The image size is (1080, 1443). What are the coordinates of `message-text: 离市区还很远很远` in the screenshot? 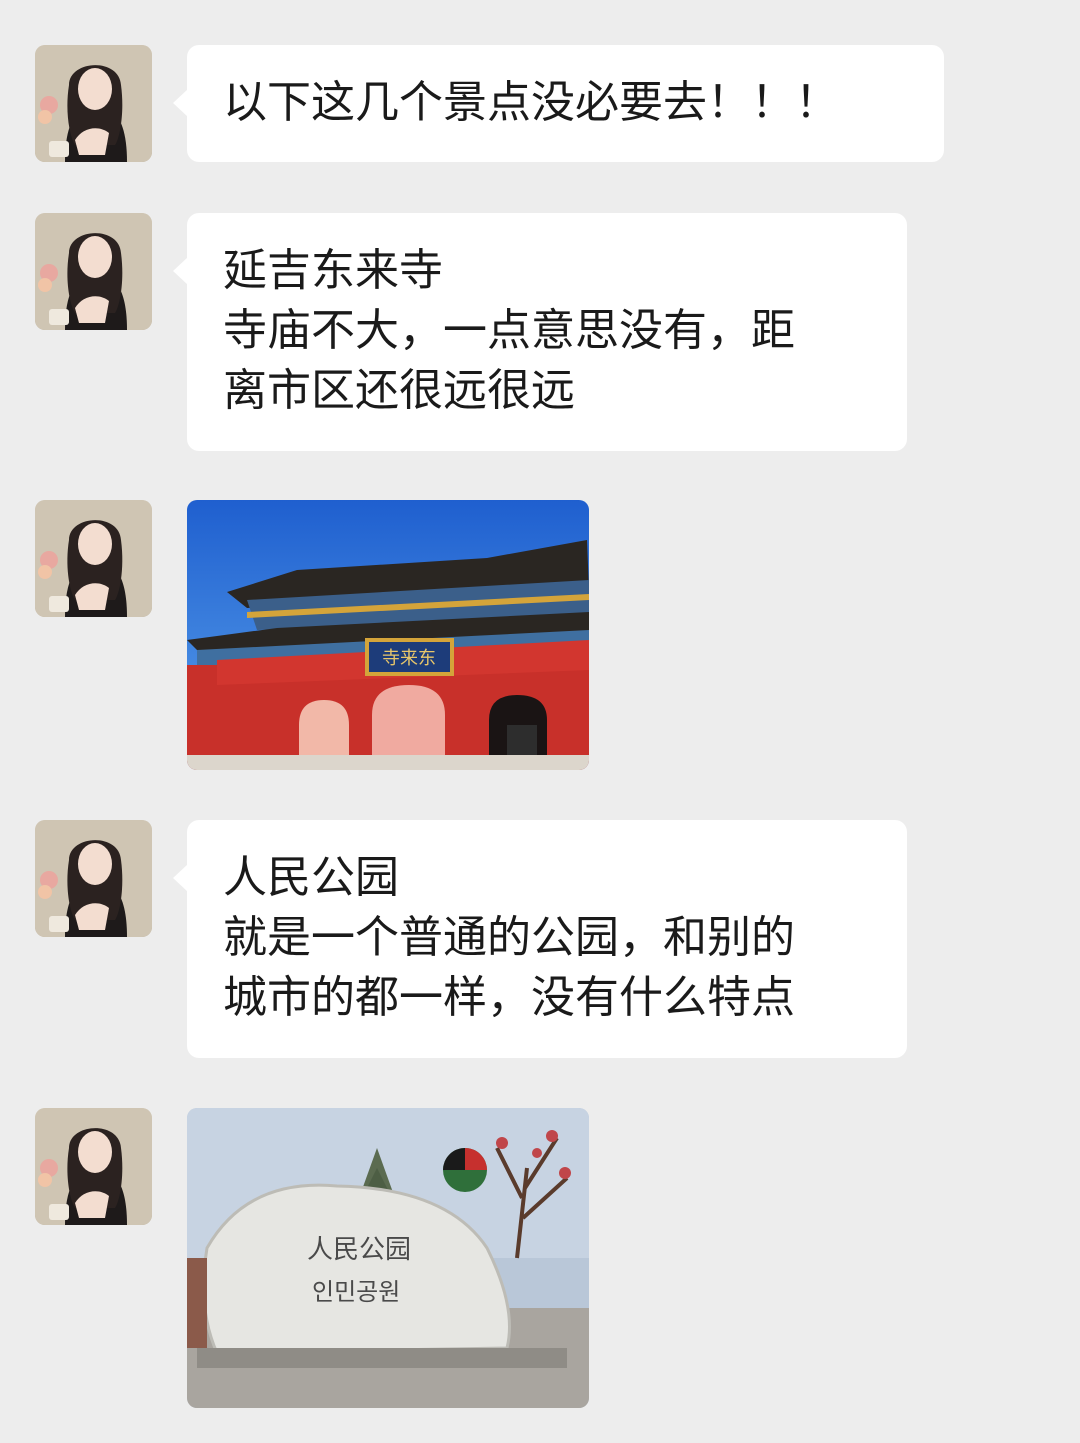 It's located at (399, 390).